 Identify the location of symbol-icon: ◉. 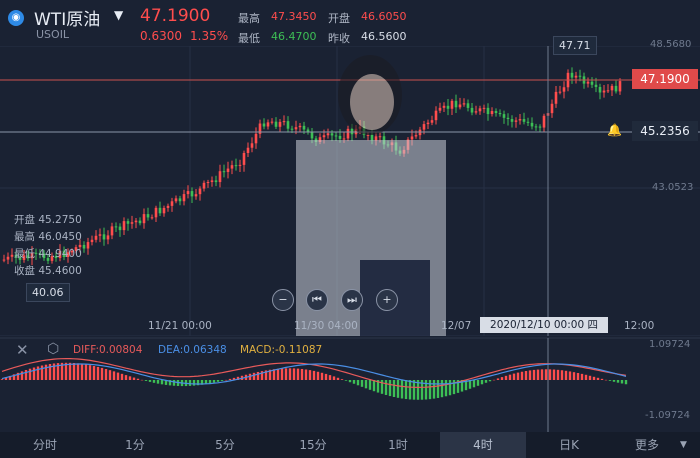
(16, 18).